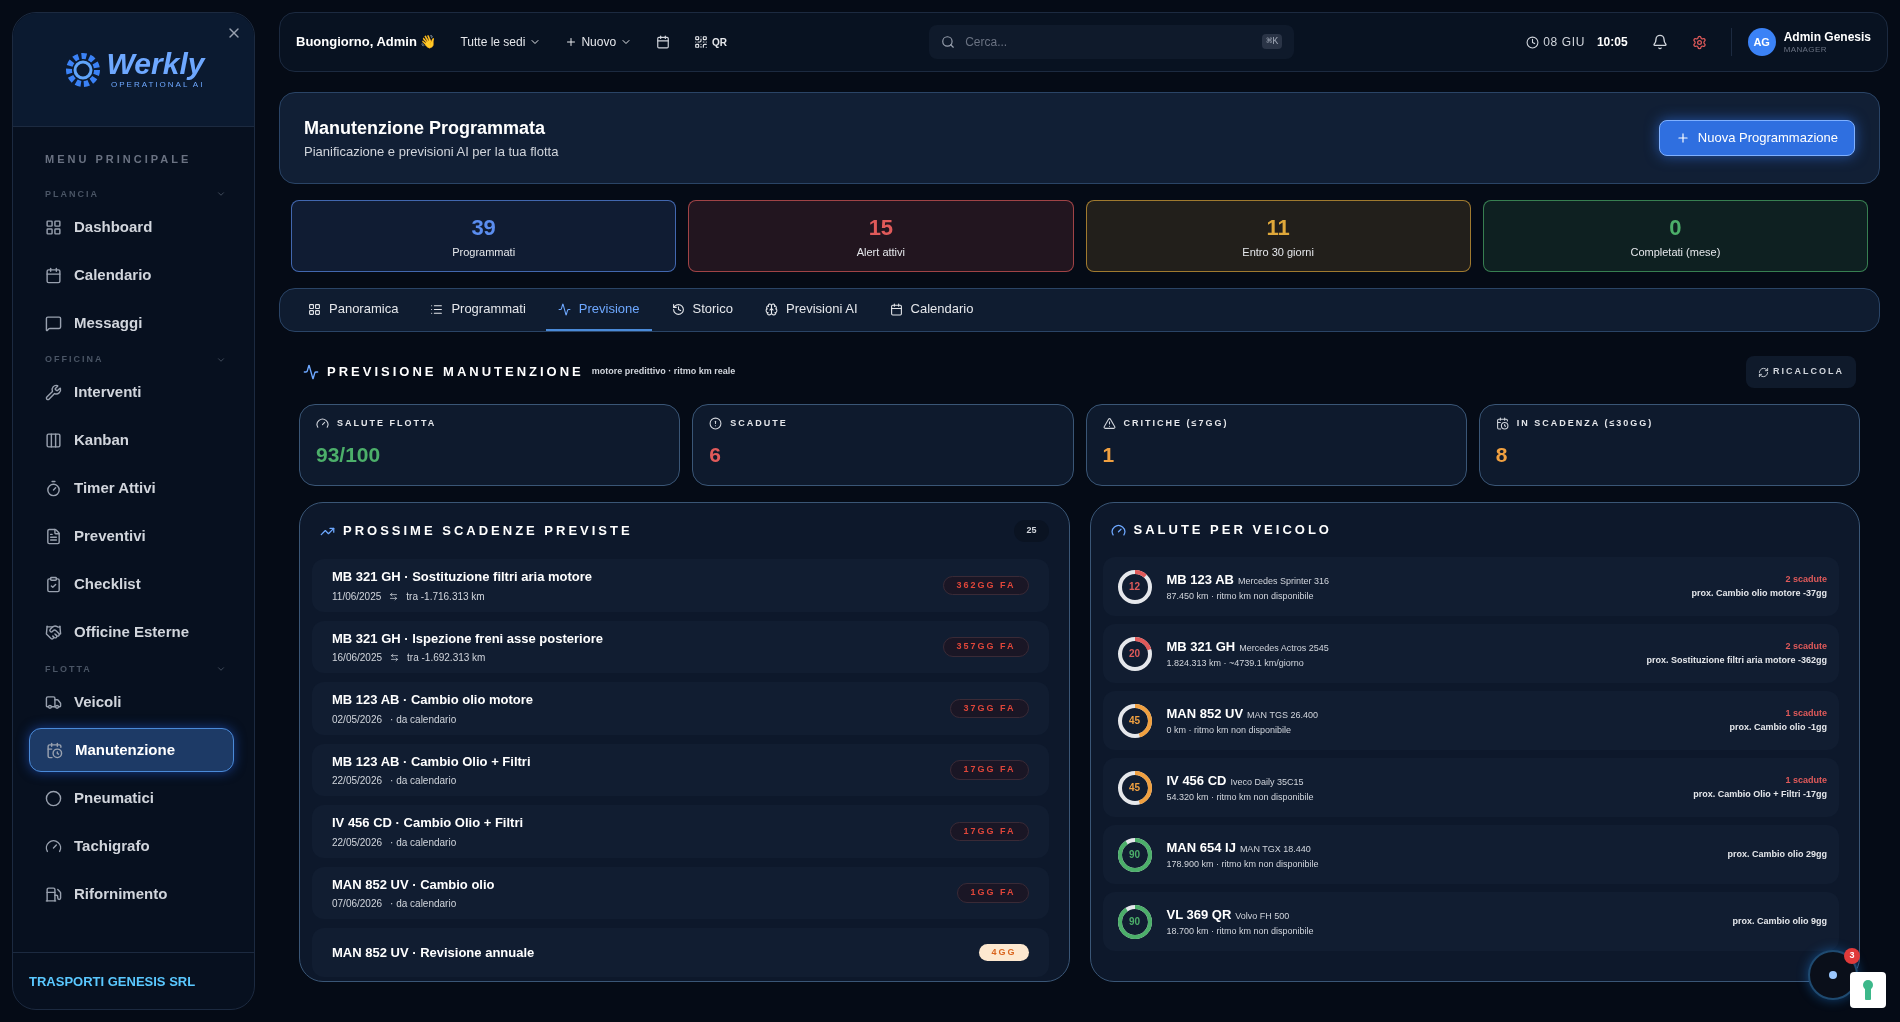 The image size is (1900, 1022). Describe the element at coordinates (680, 831) in the screenshot. I see `deadline-row: IV 456 CD · Cambio Olio + Filtri 22/05/2026 · da calendario 17GG FA` at that location.